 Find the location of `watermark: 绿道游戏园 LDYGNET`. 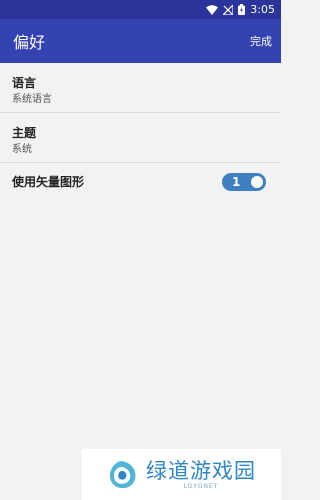

watermark: 绿道游戏园 LDYGNET is located at coordinates (181, 474).